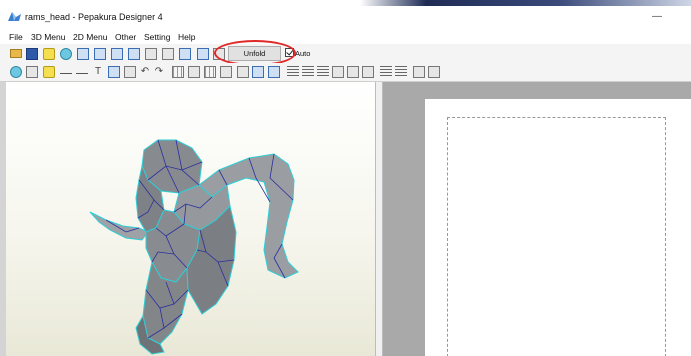  Describe the element at coordinates (125, 37) in the screenshot. I see `menu-other: Other` at that location.